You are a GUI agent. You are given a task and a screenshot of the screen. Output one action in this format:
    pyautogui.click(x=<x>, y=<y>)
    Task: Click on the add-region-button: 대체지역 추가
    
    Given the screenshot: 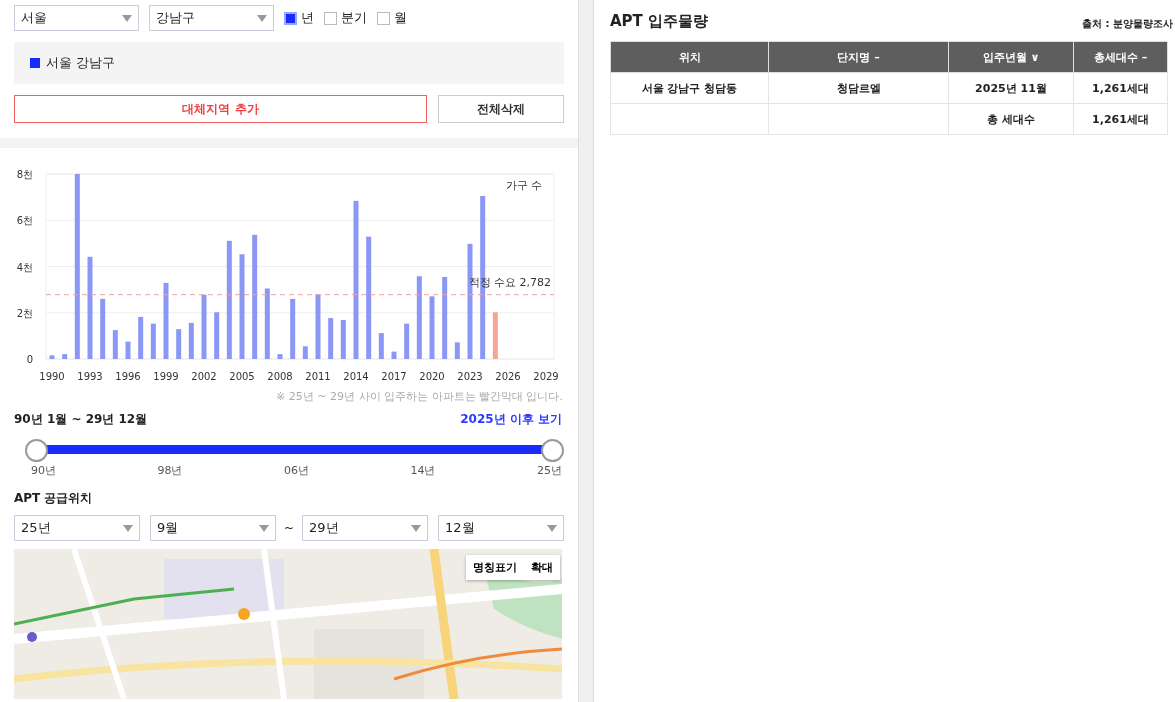 What is the action you would take?
    pyautogui.click(x=220, y=109)
    